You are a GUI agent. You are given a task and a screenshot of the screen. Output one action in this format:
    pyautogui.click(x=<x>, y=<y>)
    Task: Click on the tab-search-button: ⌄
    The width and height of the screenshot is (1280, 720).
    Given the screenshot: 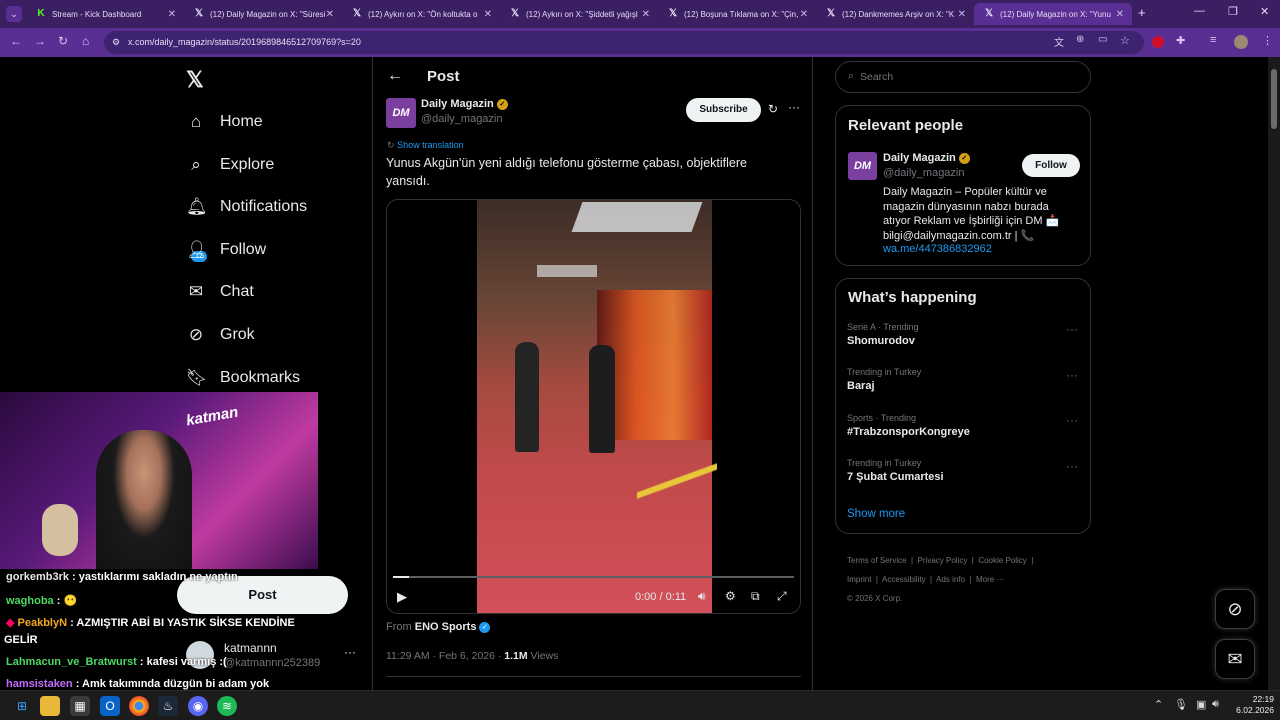 What is the action you would take?
    pyautogui.click(x=14, y=14)
    